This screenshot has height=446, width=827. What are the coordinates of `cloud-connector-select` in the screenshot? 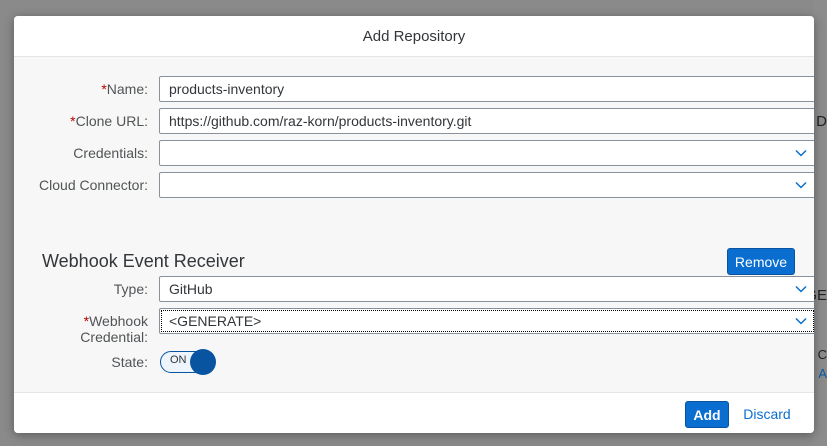 It's located at (486, 185).